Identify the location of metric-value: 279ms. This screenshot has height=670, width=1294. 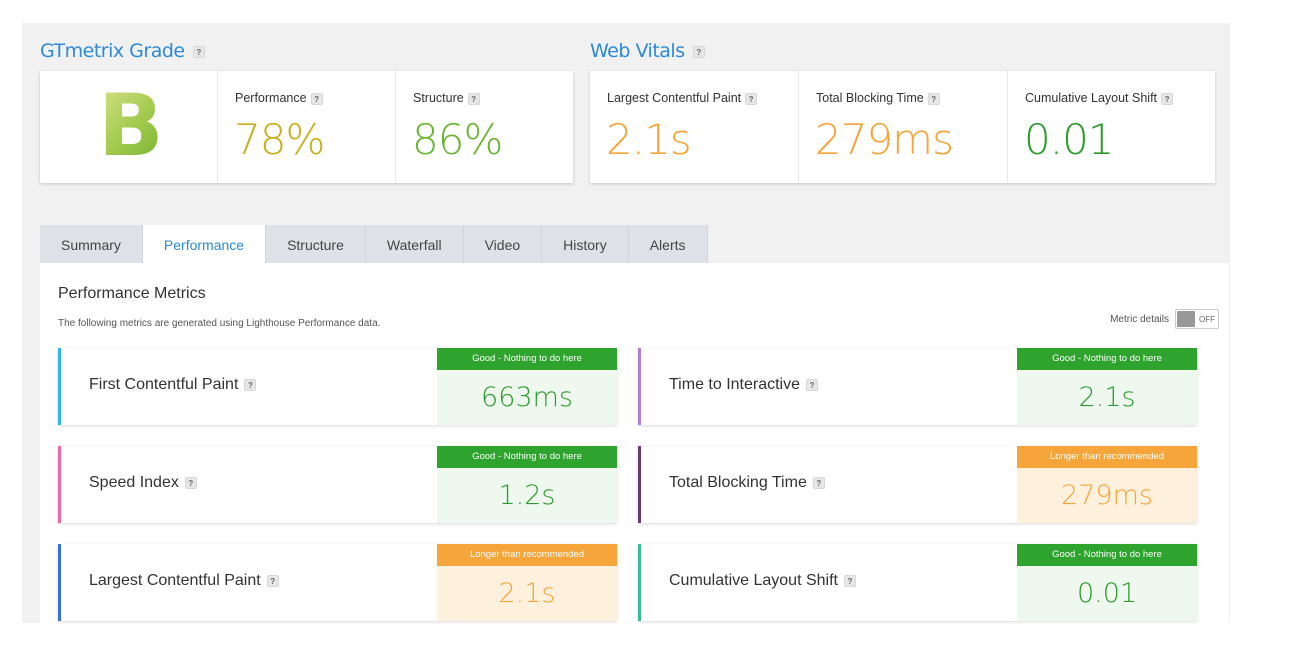
(1107, 495).